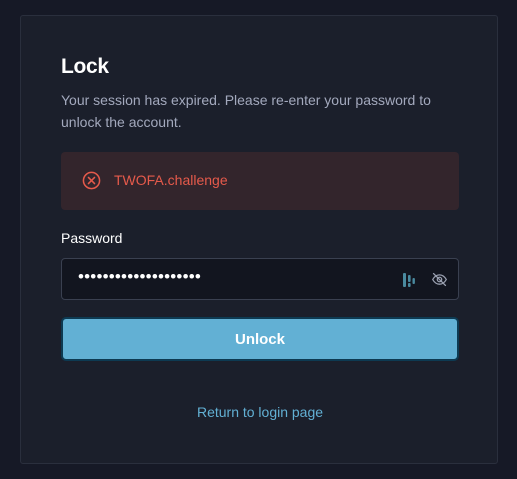  What do you see at coordinates (92, 238) in the screenshot?
I see `password-label: Password` at bounding box center [92, 238].